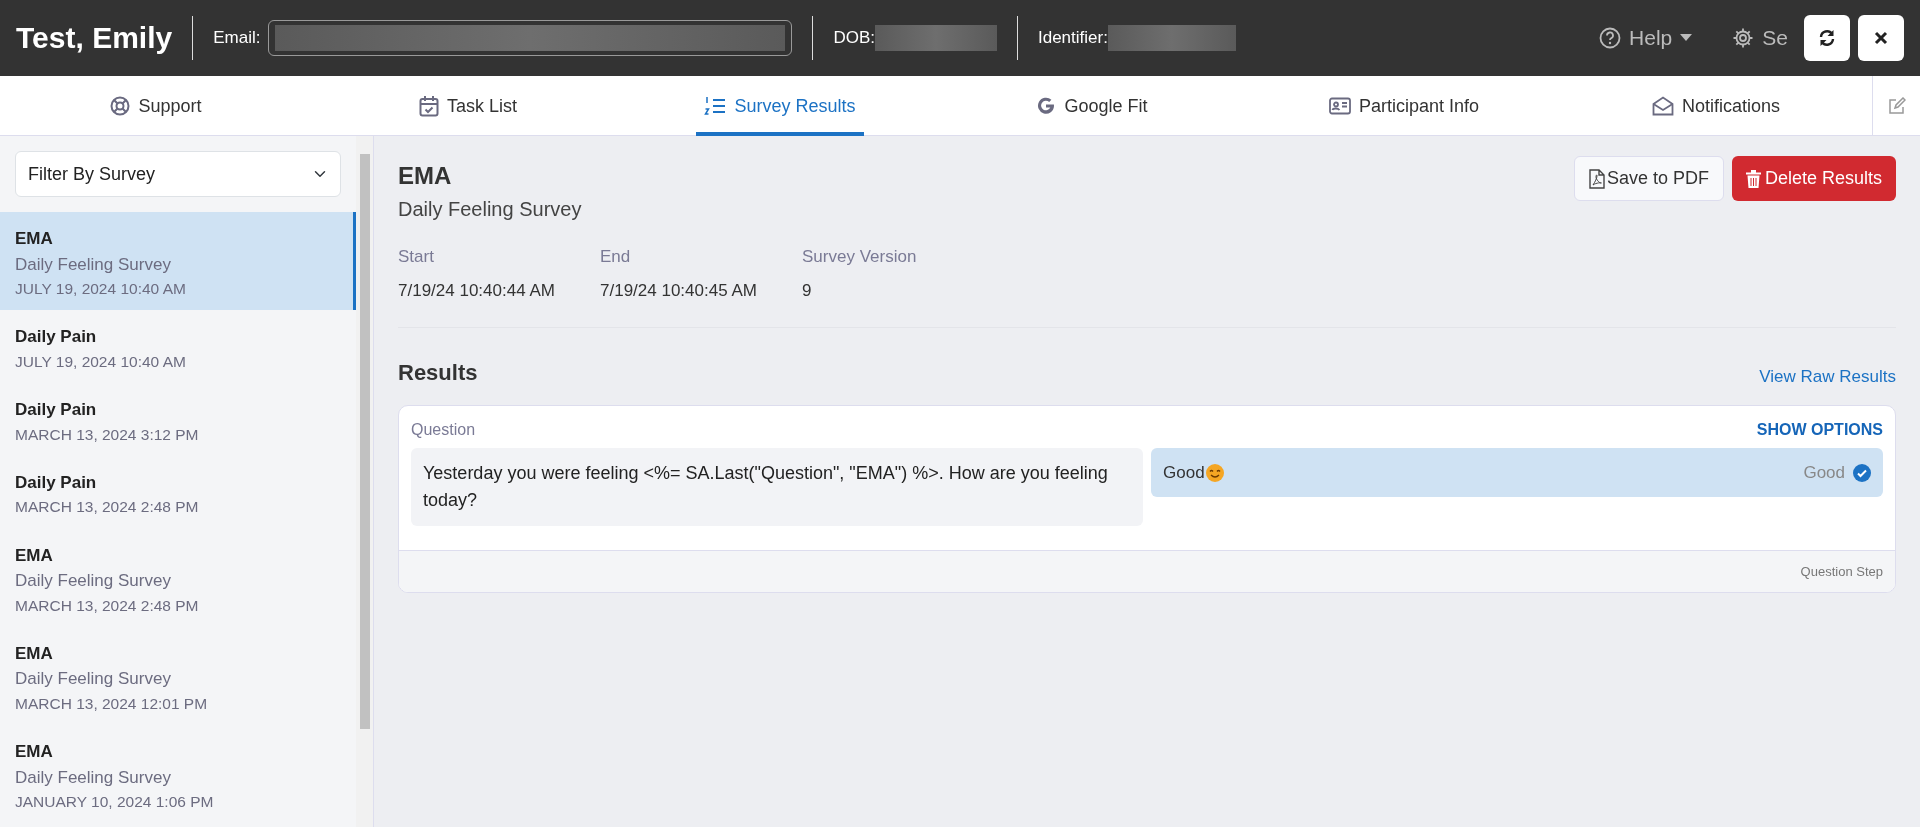 This screenshot has width=1920, height=827. What do you see at coordinates (156, 106) in the screenshot?
I see `tab: Support` at bounding box center [156, 106].